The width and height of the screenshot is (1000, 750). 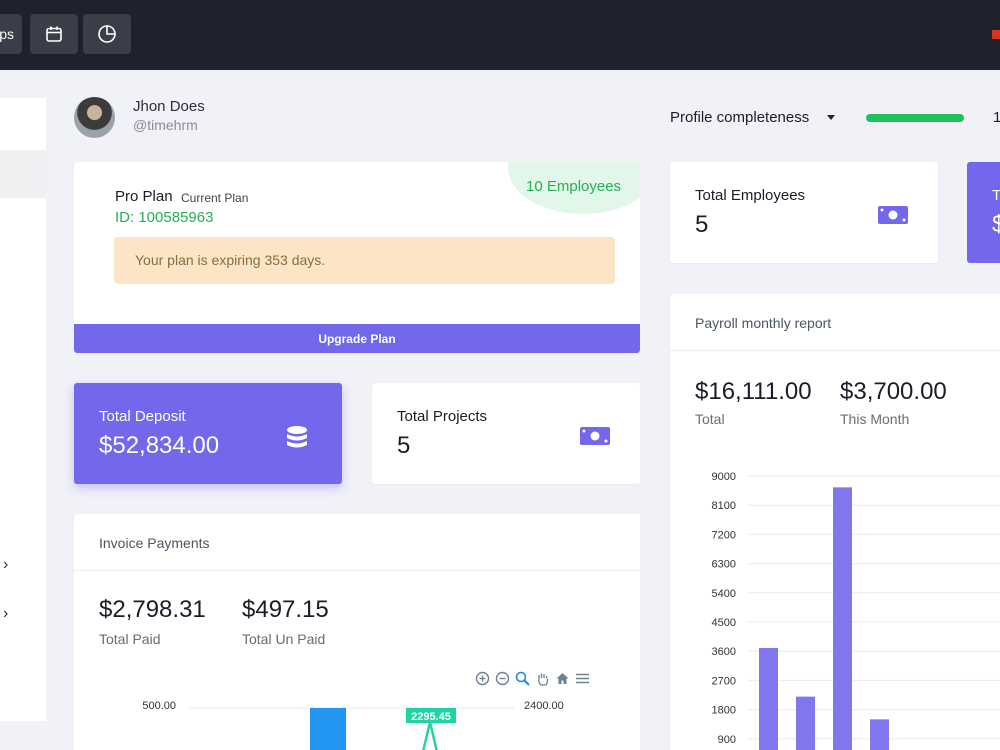 What do you see at coordinates (144, 196) in the screenshot?
I see `plan-name: Pro Plan` at bounding box center [144, 196].